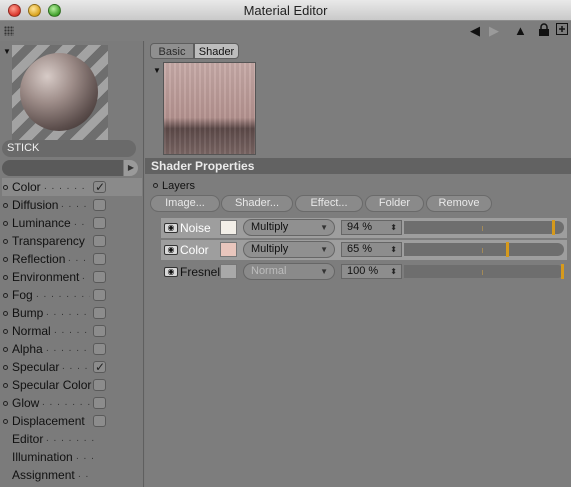  I want to click on channel-item: Editor. . . . . . . . . . . ., so click(72, 439).